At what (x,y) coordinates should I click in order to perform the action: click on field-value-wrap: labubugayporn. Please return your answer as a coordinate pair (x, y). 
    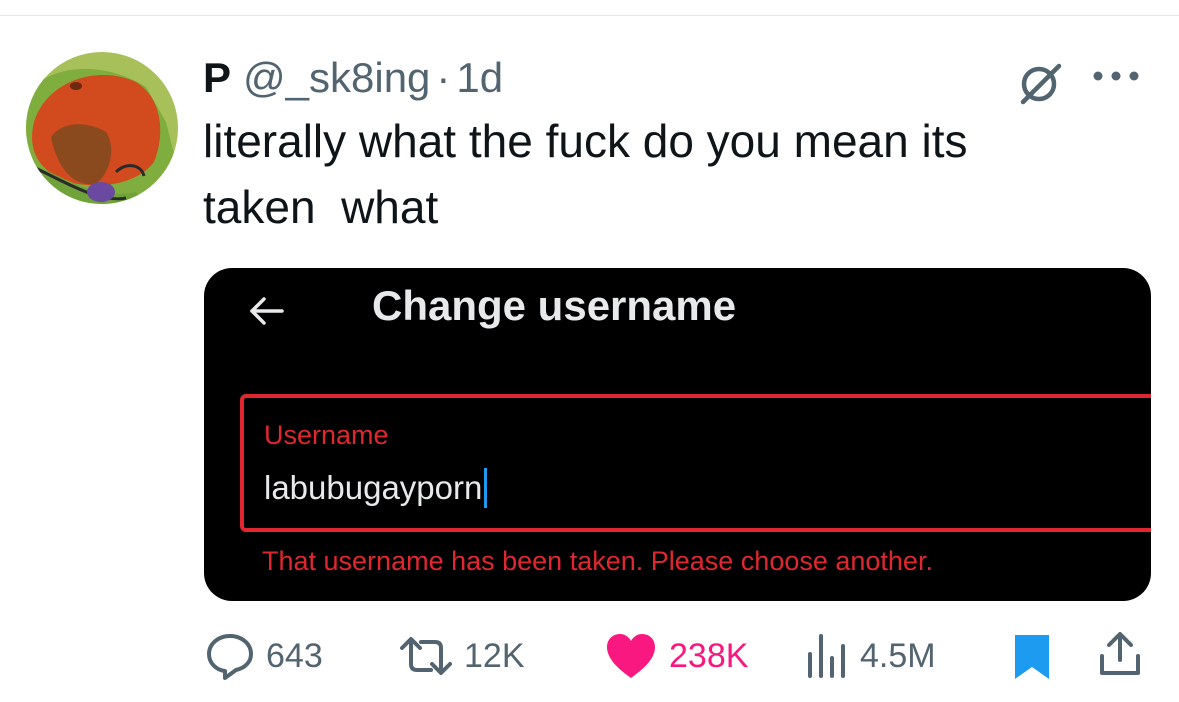
    Looking at the image, I should click on (376, 488).